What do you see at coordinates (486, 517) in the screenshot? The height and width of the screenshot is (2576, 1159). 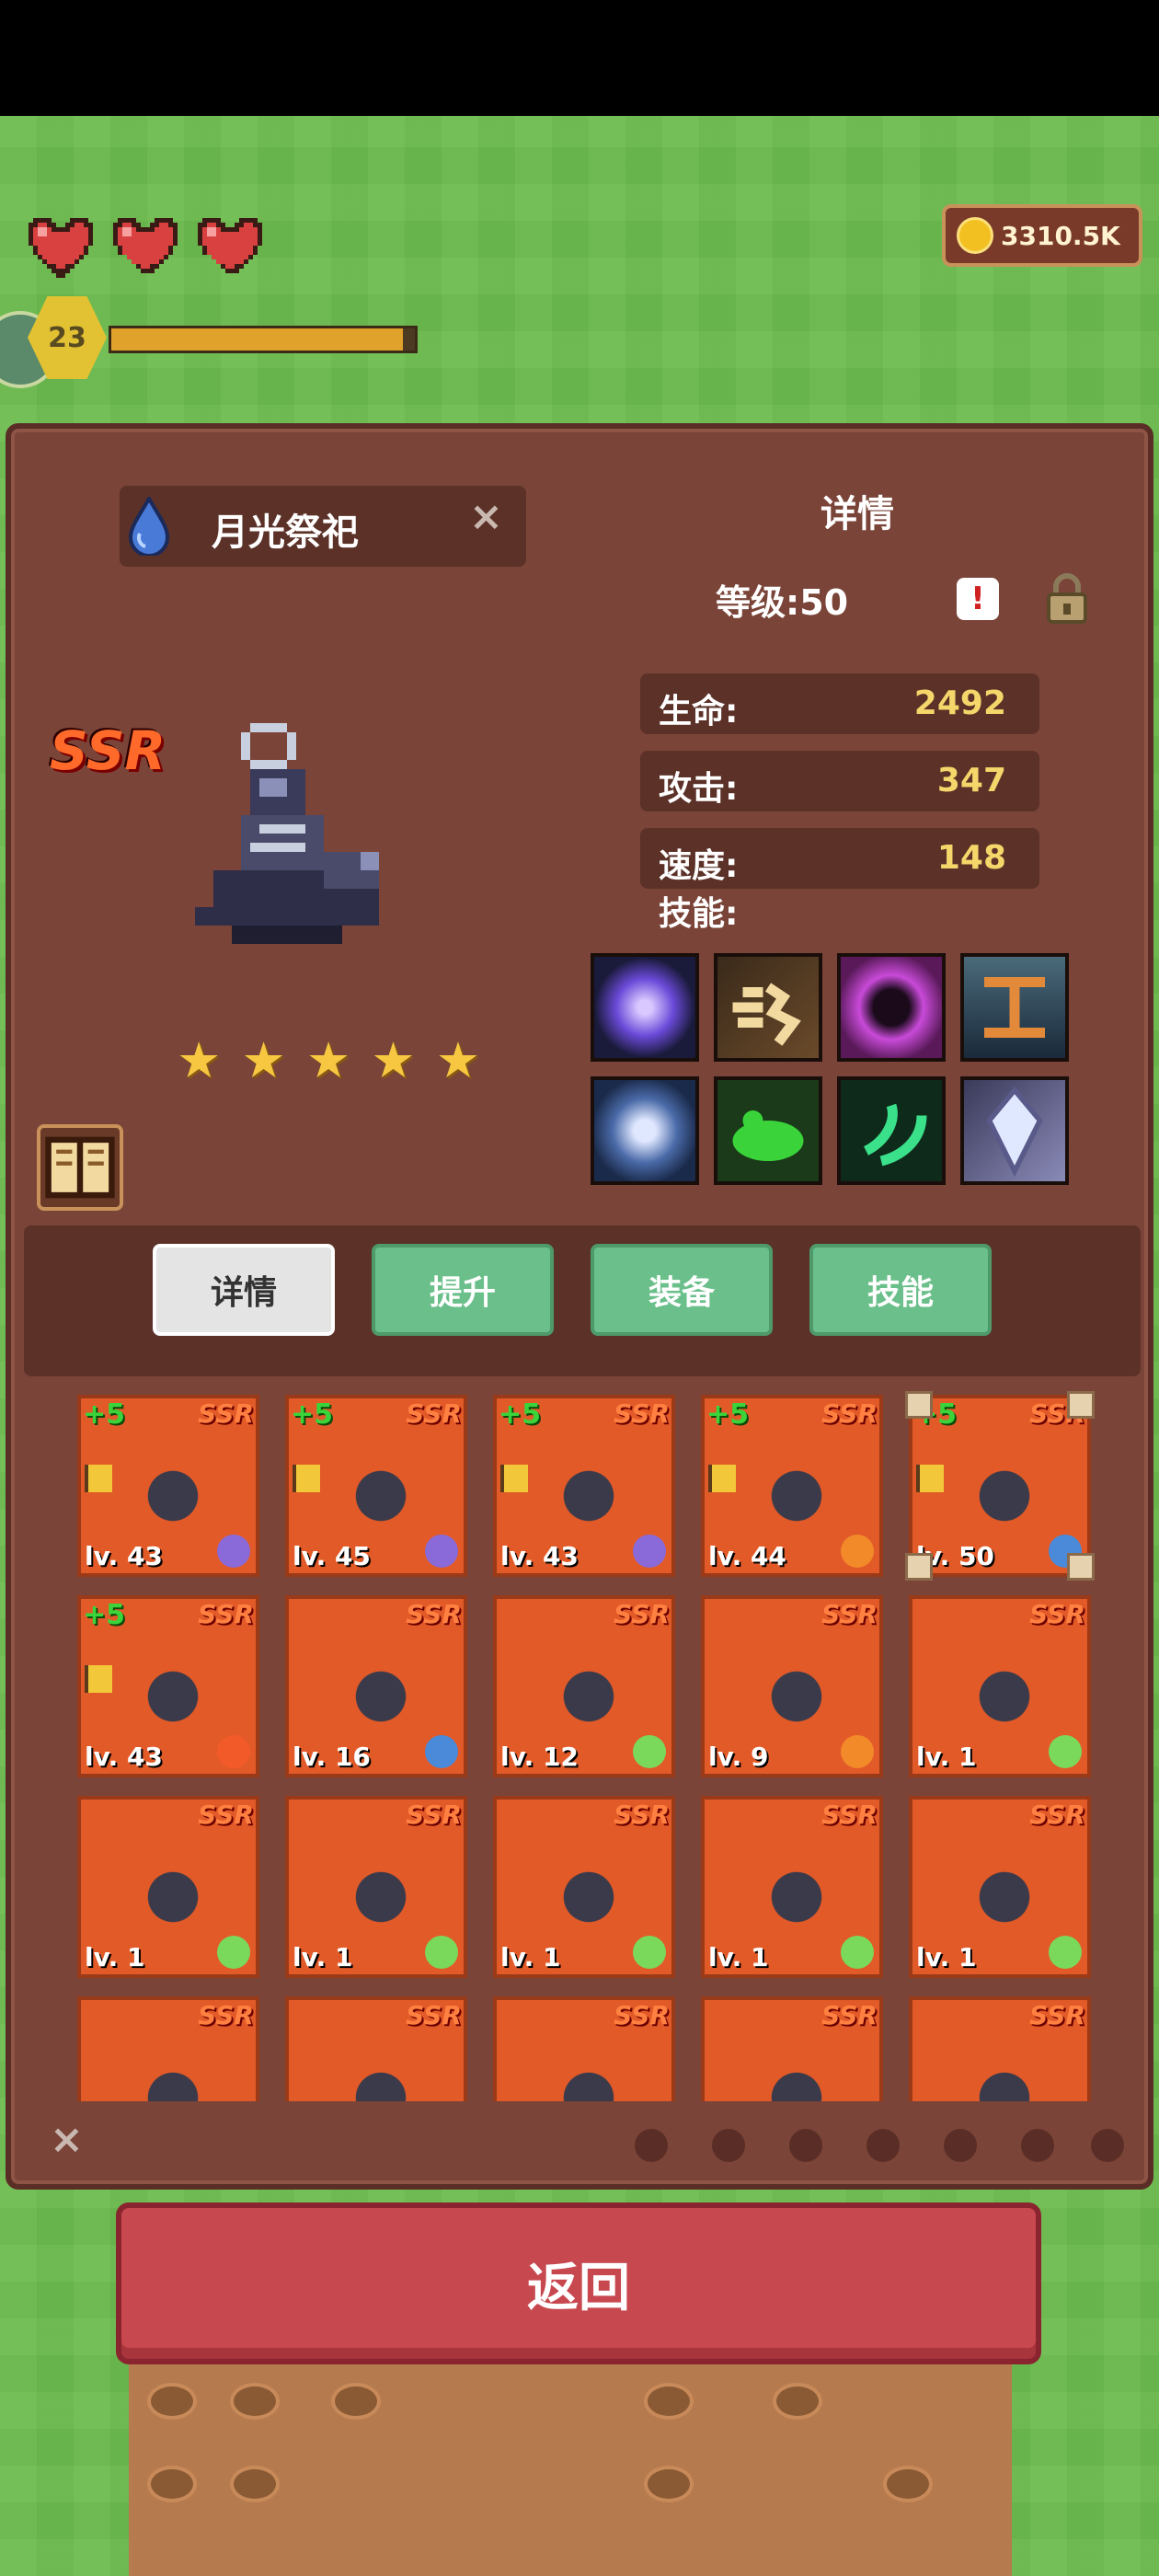 I see `close-icon: ×` at bounding box center [486, 517].